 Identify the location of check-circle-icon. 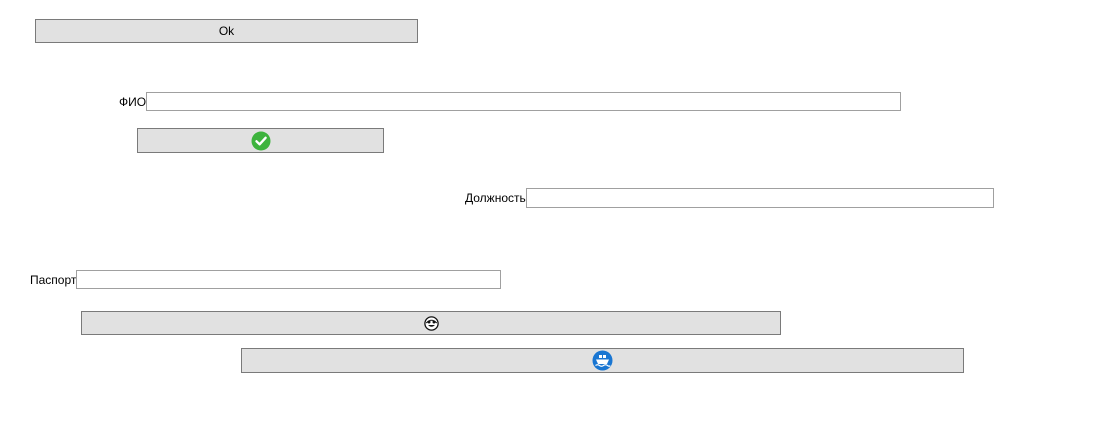
(261, 141).